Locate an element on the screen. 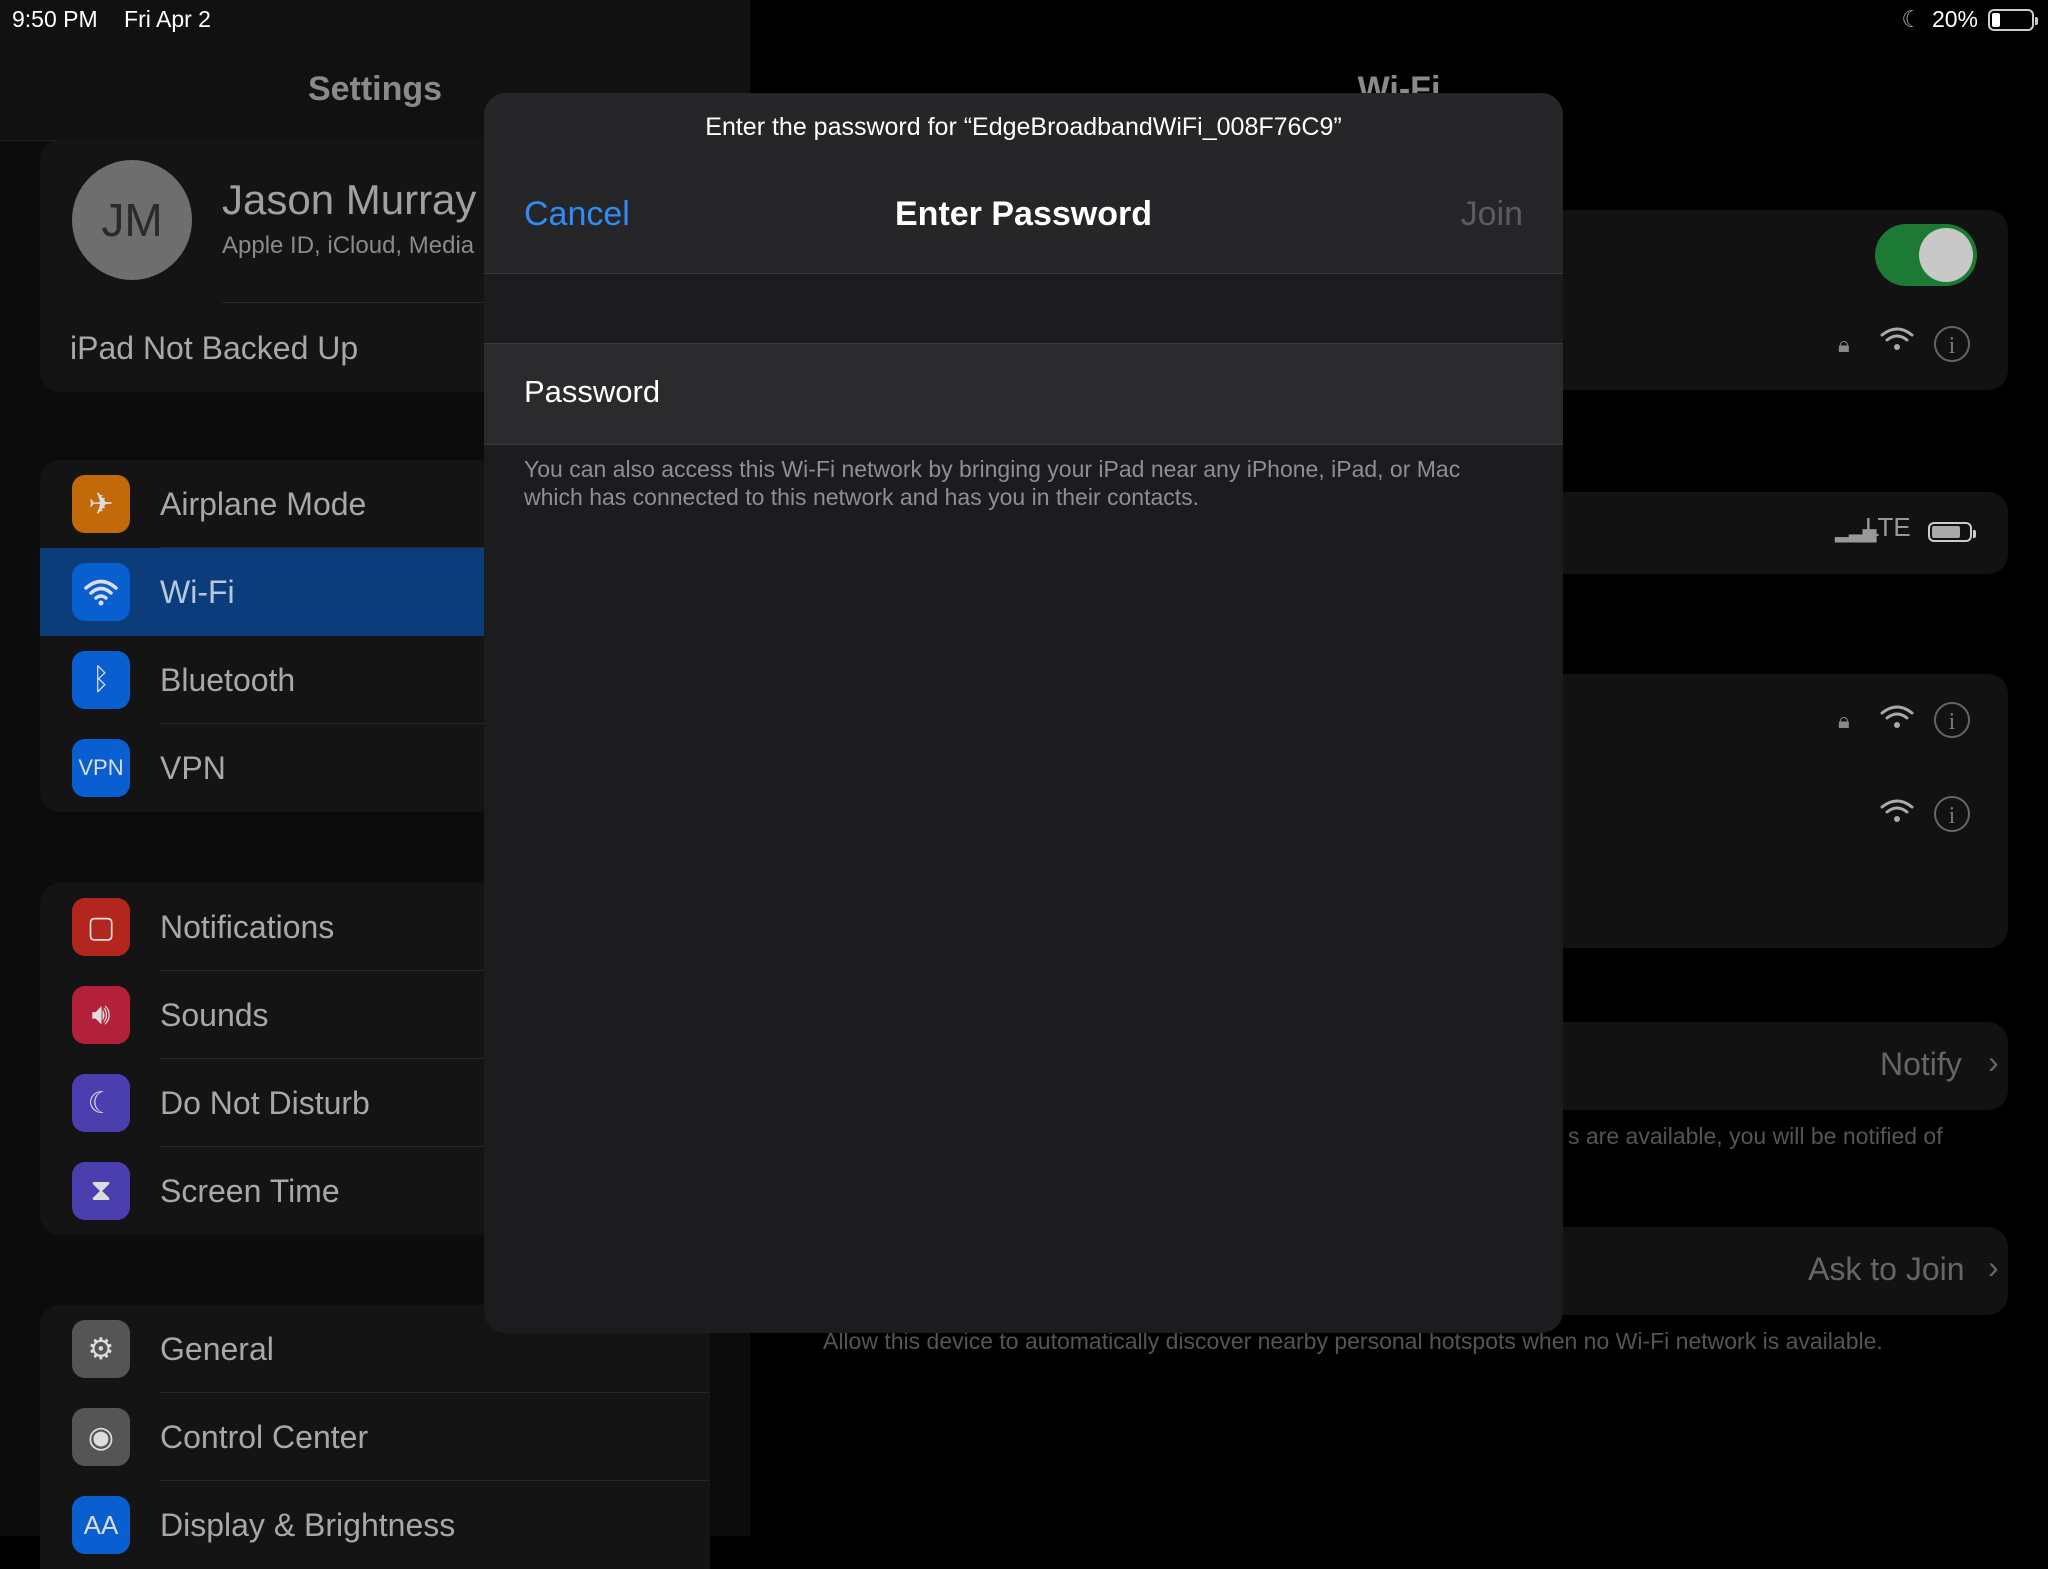 Image resolution: width=2048 pixels, height=1569 pixels. sidebar-item-label: VPN is located at coordinates (193, 767).